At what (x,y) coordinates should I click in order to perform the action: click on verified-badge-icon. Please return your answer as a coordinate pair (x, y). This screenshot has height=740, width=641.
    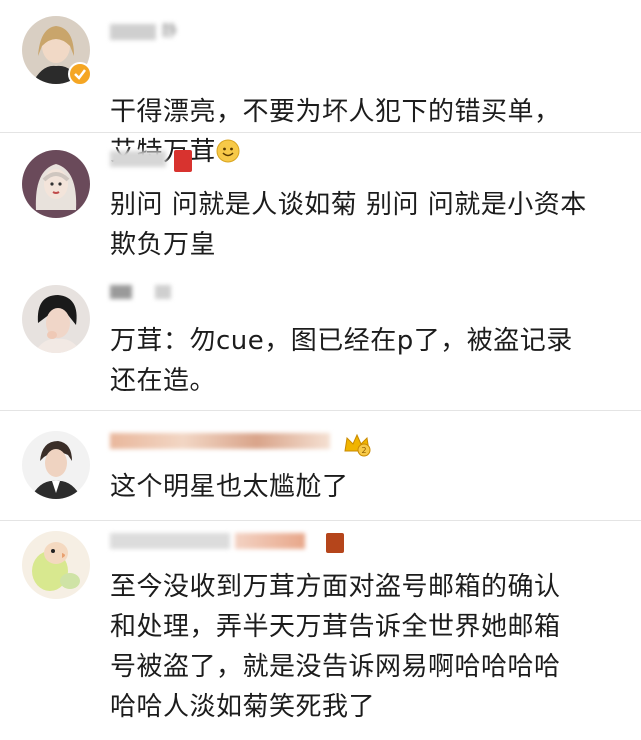
    Looking at the image, I should click on (80, 74).